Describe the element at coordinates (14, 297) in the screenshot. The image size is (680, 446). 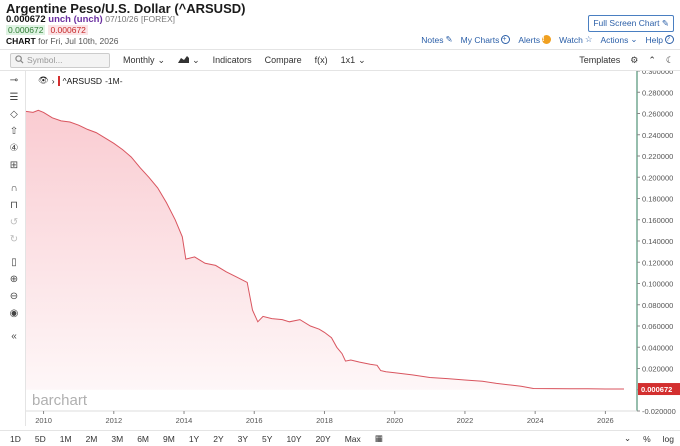
I see `zoom-out-icon: ⊖` at that location.